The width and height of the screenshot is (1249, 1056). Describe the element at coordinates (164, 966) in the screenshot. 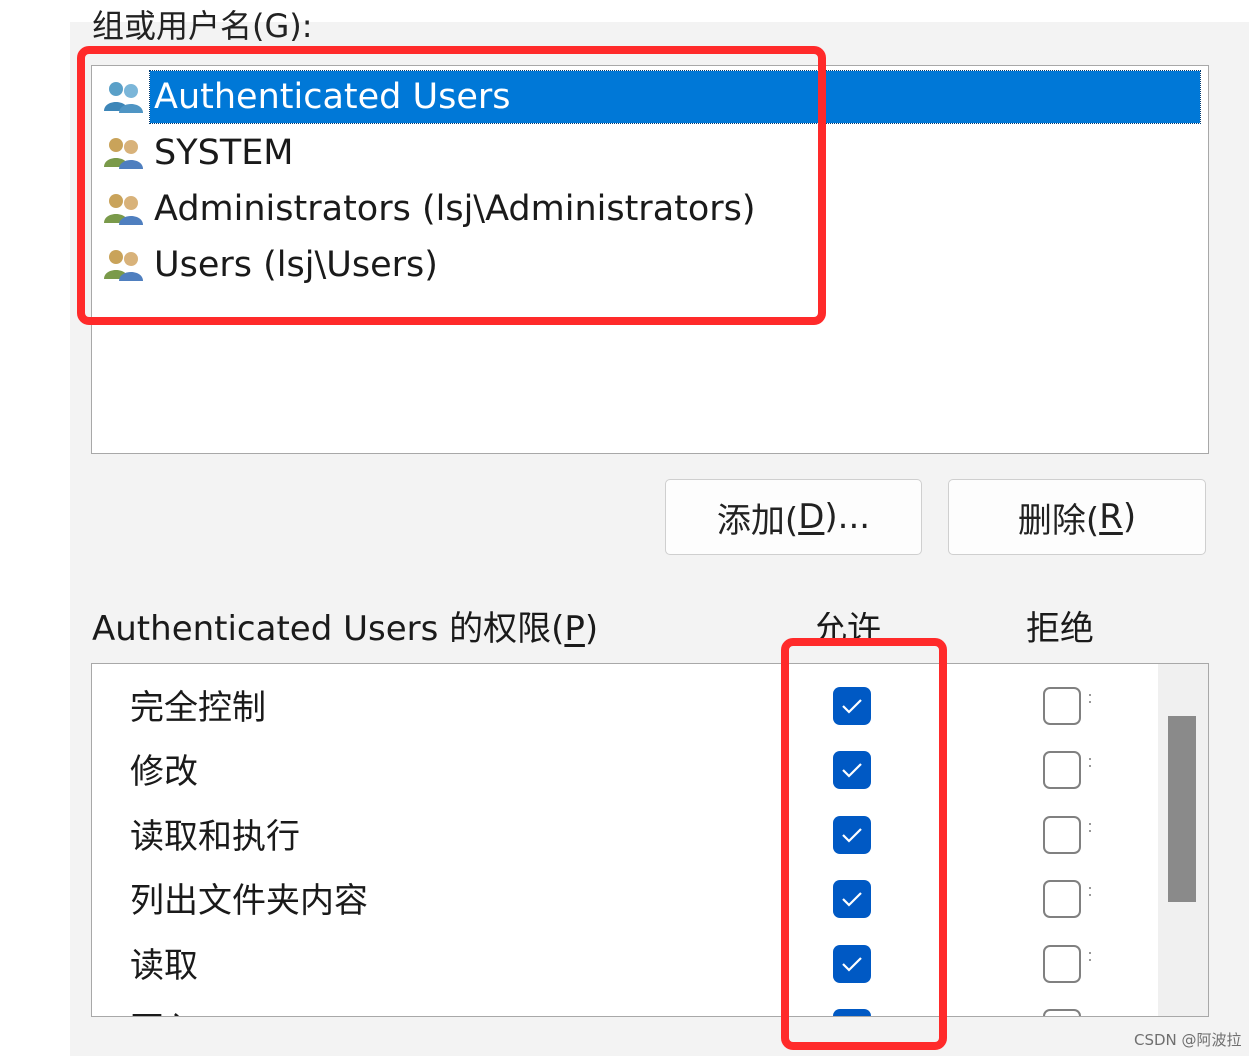

I see `permission-name: 读取` at that location.